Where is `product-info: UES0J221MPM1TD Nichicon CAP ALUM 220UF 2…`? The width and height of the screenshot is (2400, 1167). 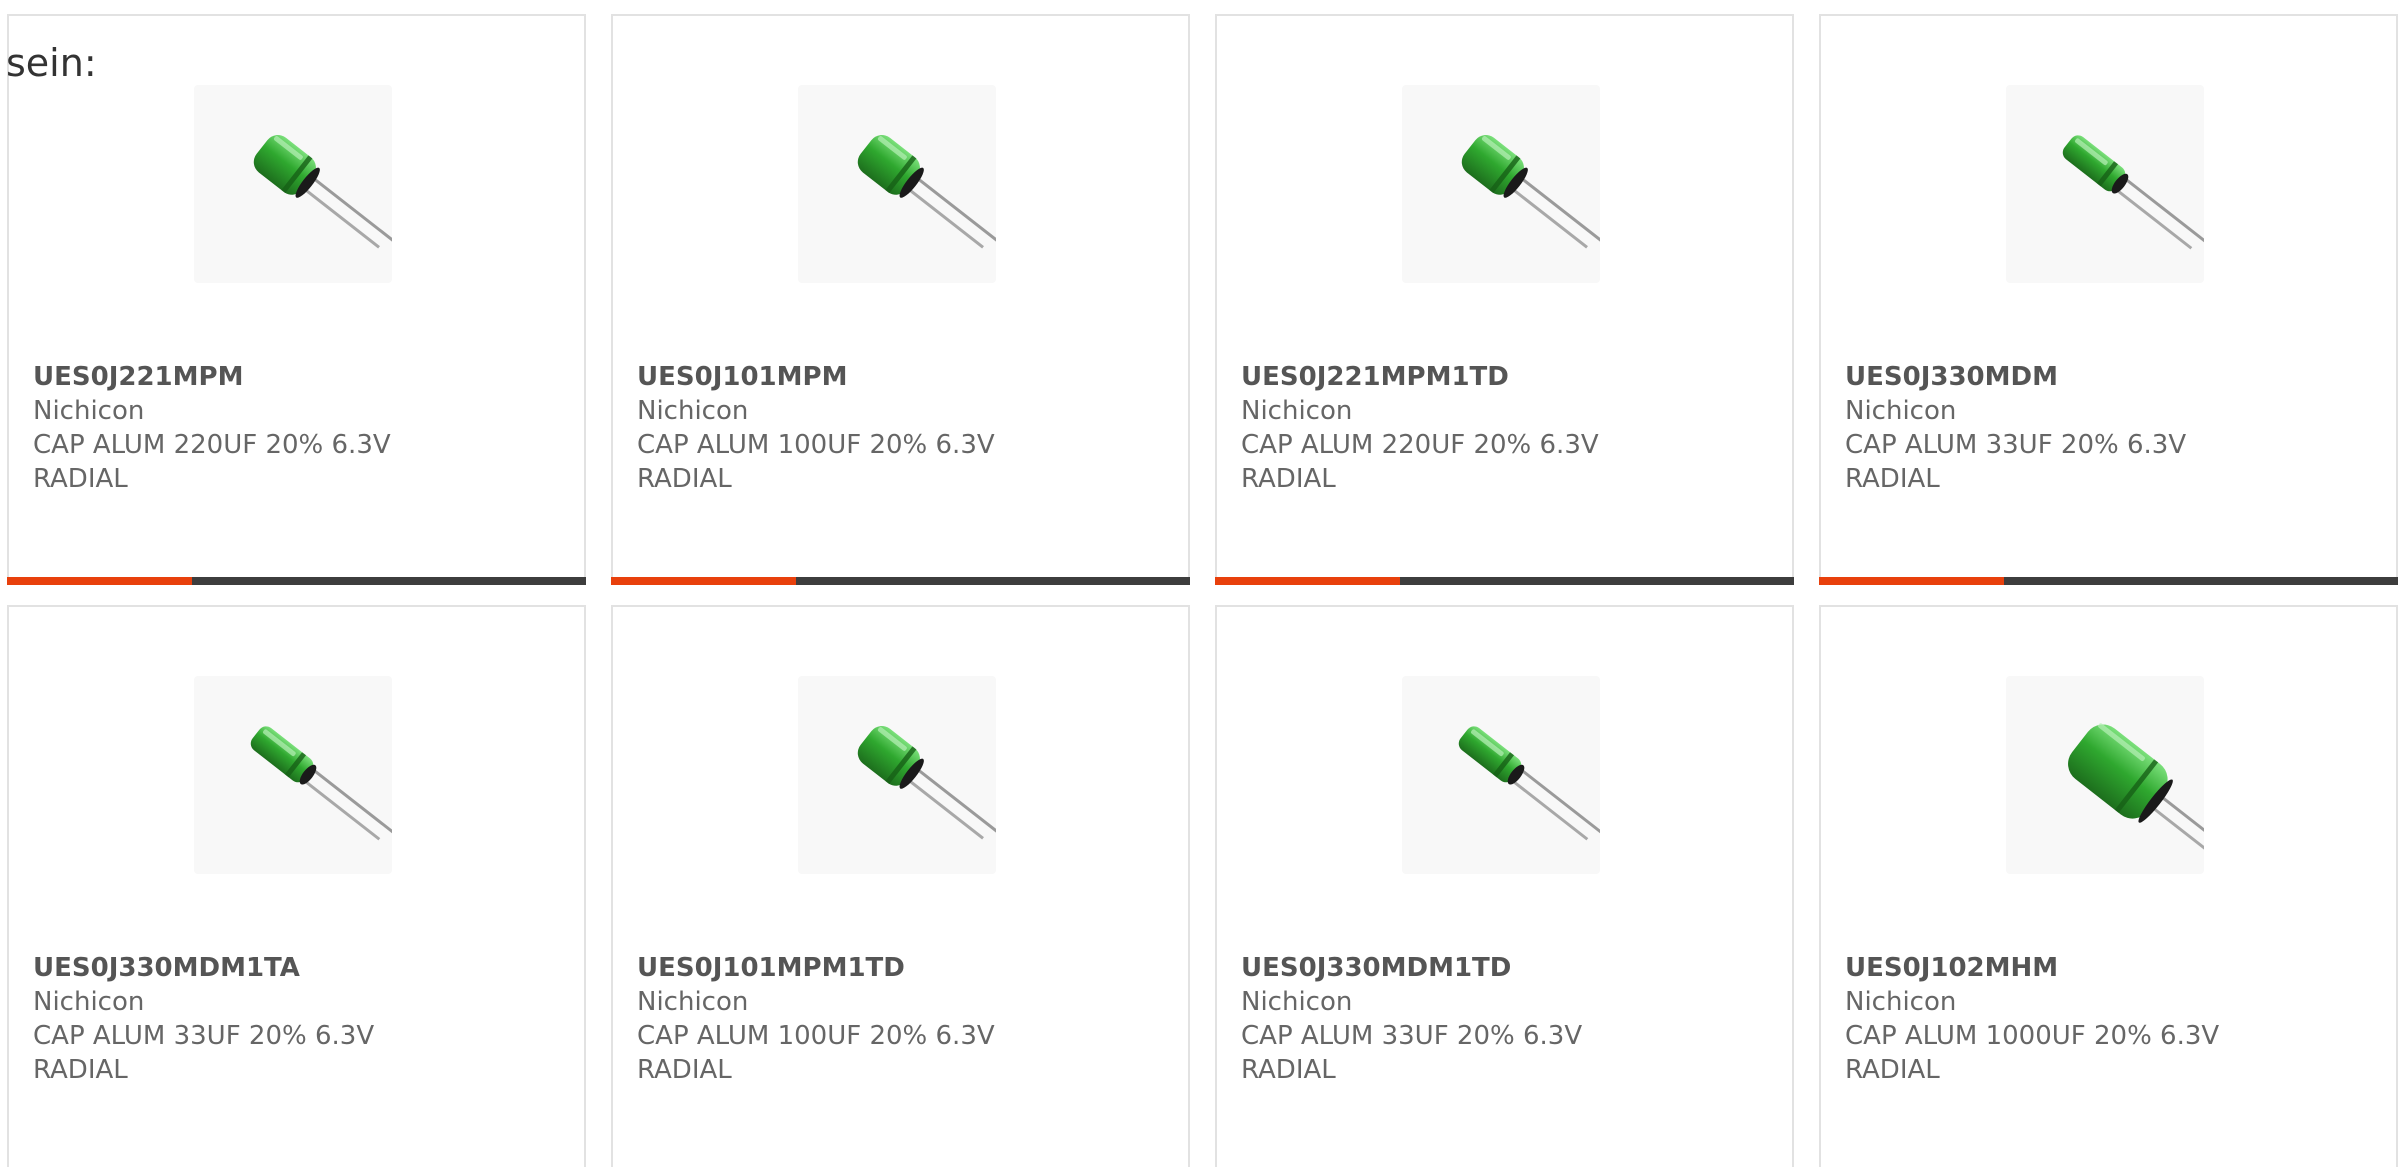
product-info: UES0J221MPM1TD Nichicon CAP ALUM 220UF 2… is located at coordinates (1504, 428).